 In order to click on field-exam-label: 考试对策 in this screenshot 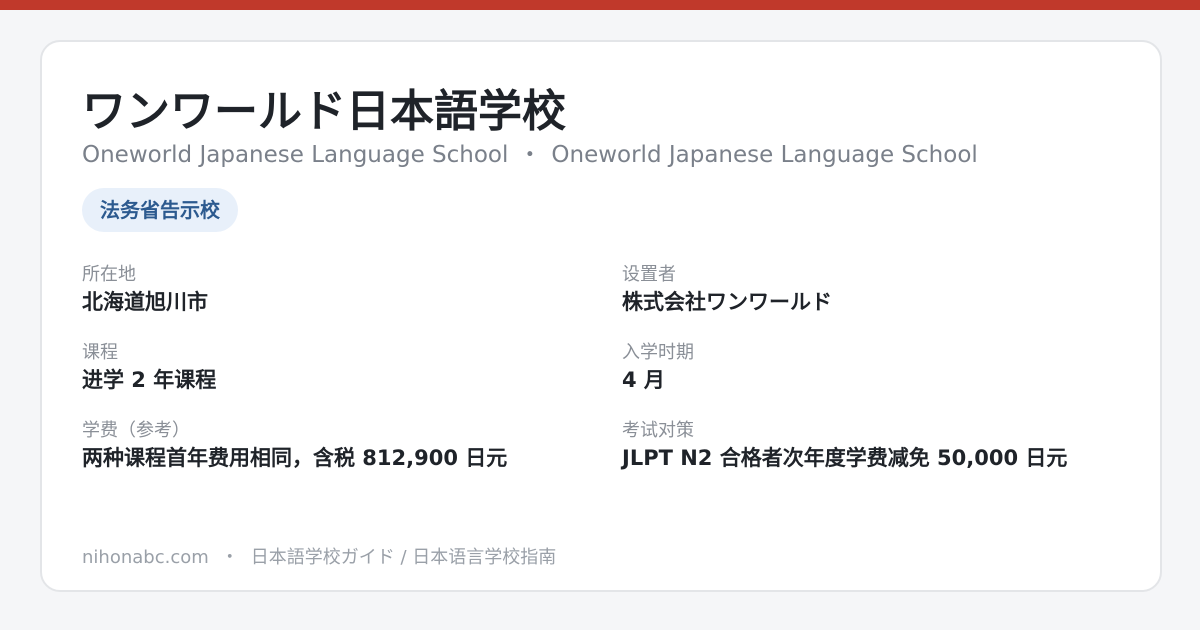, I will do `click(658, 430)`.